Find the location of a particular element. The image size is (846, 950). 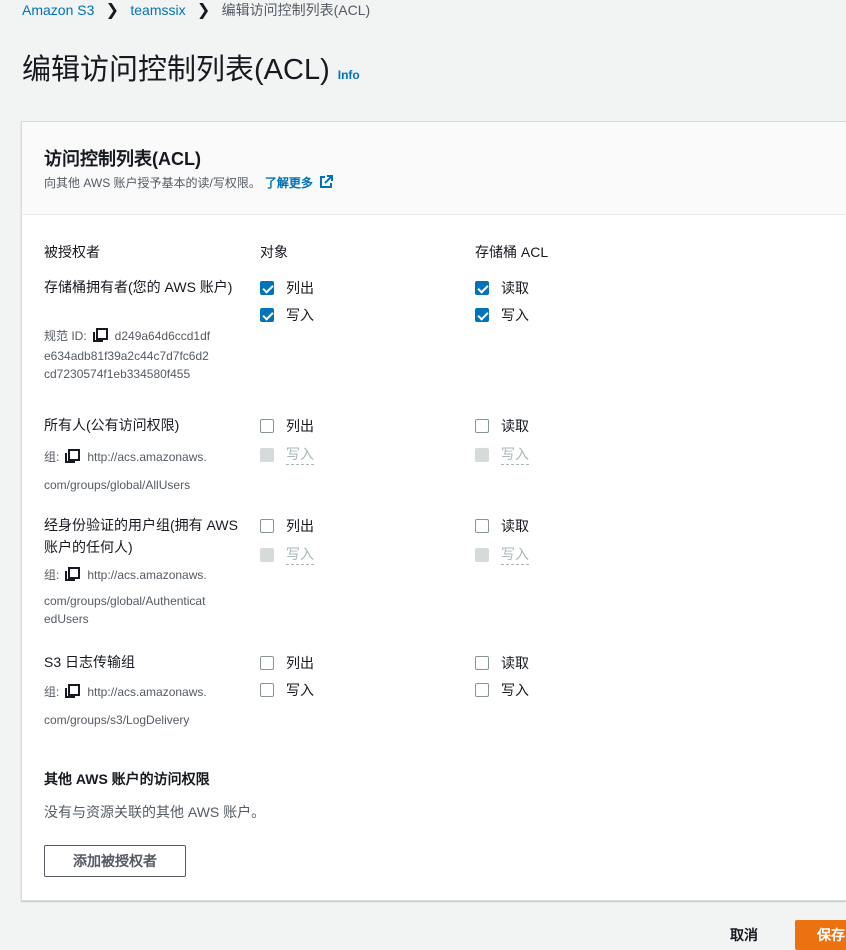

checkbox-everyone-bucket-write: 写入 is located at coordinates (502, 454).